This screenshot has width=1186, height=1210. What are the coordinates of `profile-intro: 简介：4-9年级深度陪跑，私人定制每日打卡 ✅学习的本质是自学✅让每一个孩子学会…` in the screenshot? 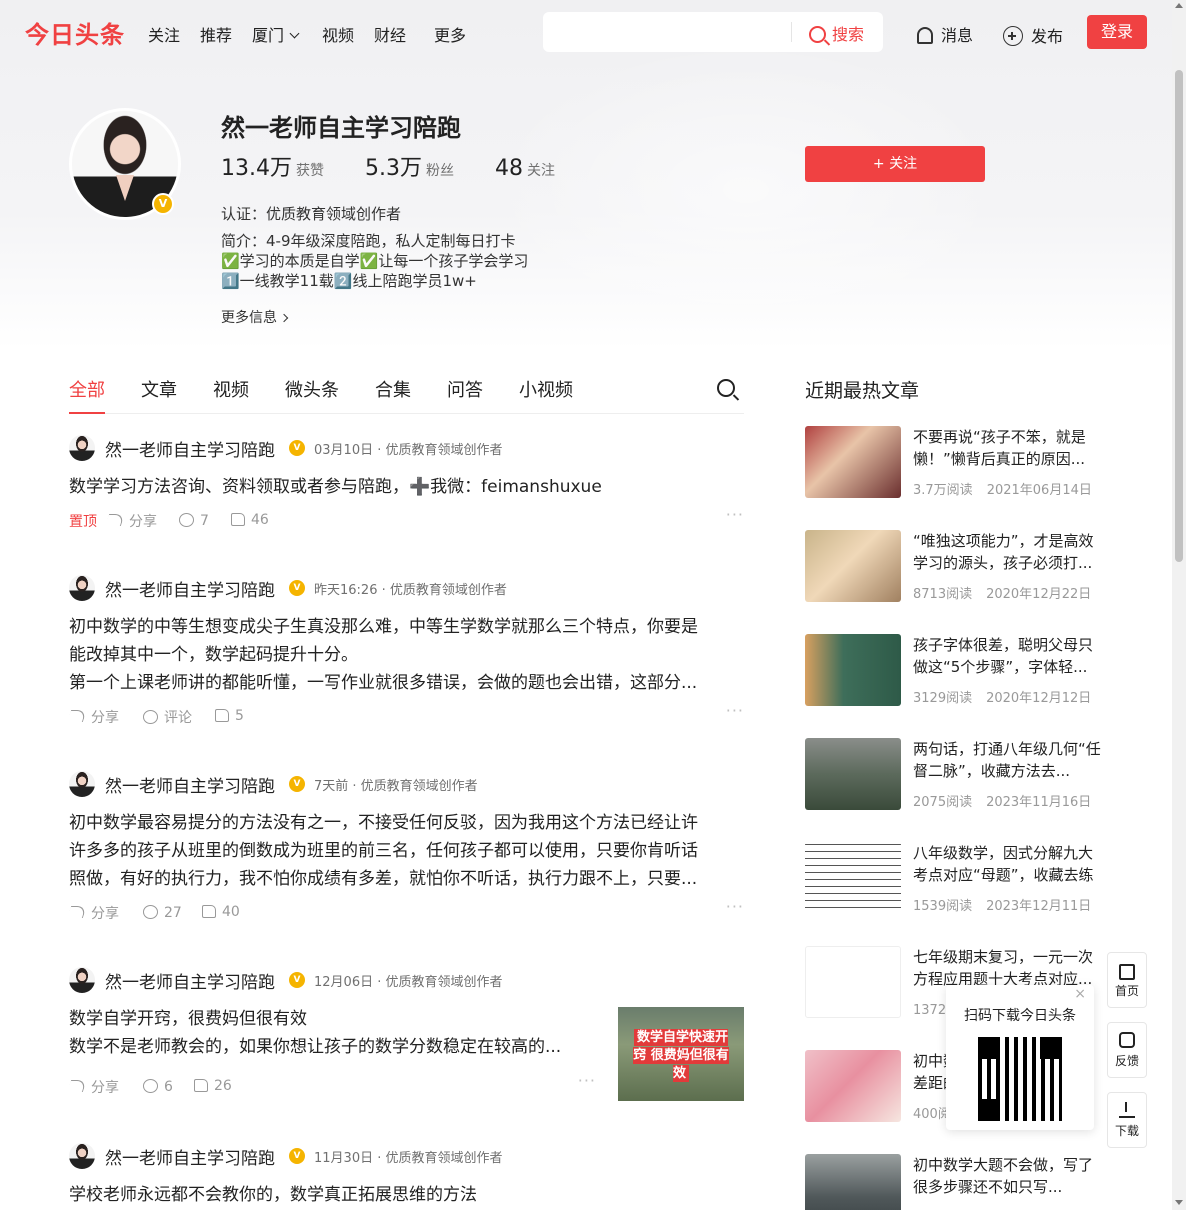 It's located at (374, 261).